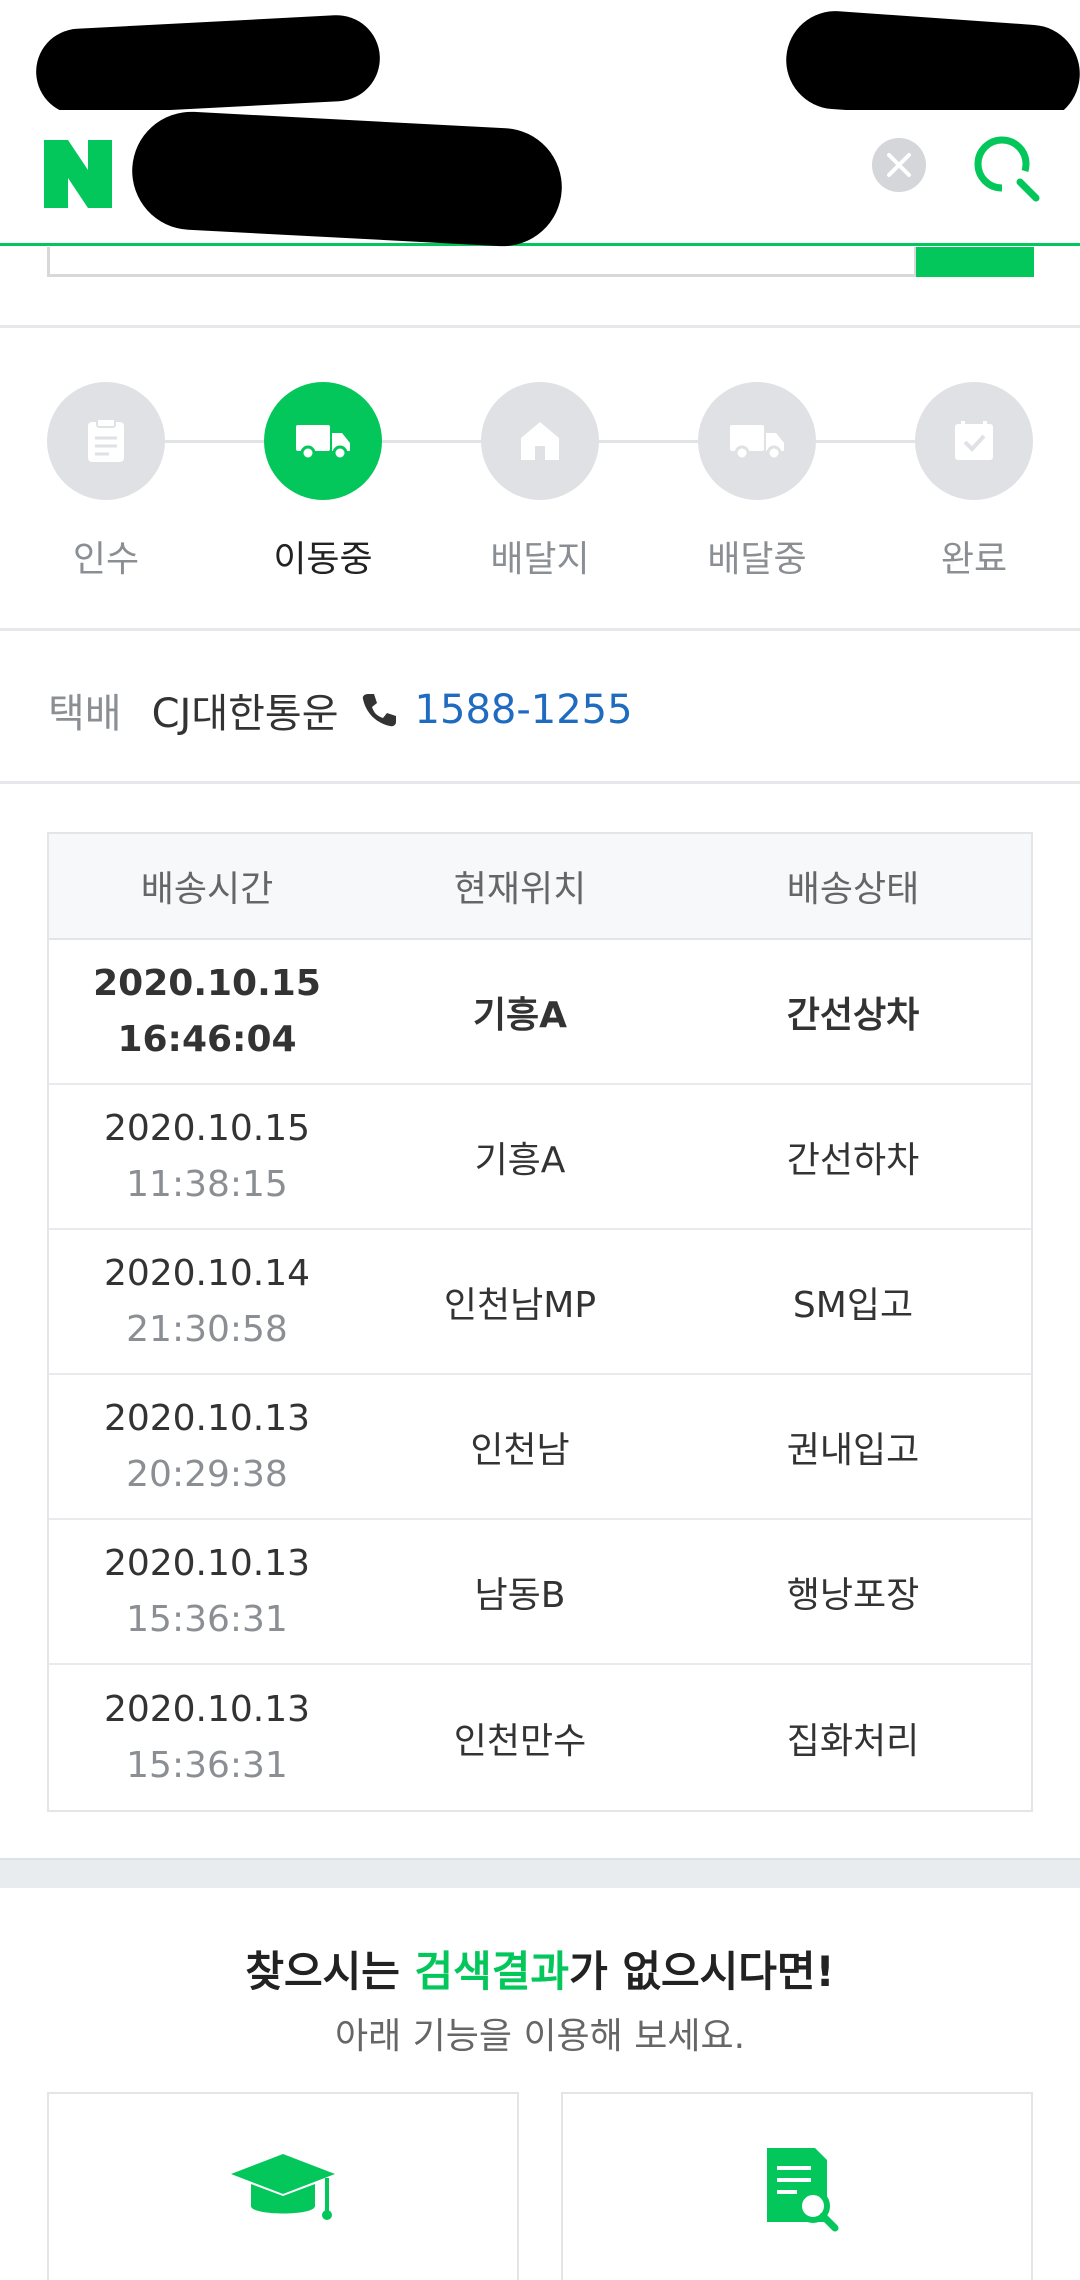 This screenshot has width=1080, height=2280. Describe the element at coordinates (524, 710) in the screenshot. I see `courier-phone-link: 1588-1255` at that location.